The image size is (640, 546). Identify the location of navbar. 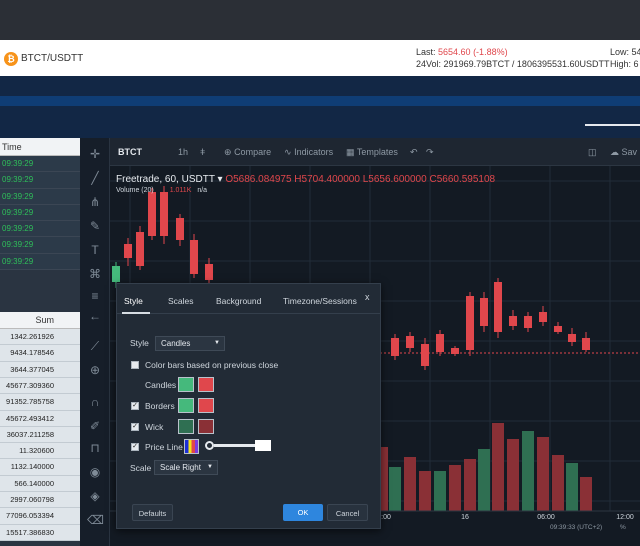
(320, 107).